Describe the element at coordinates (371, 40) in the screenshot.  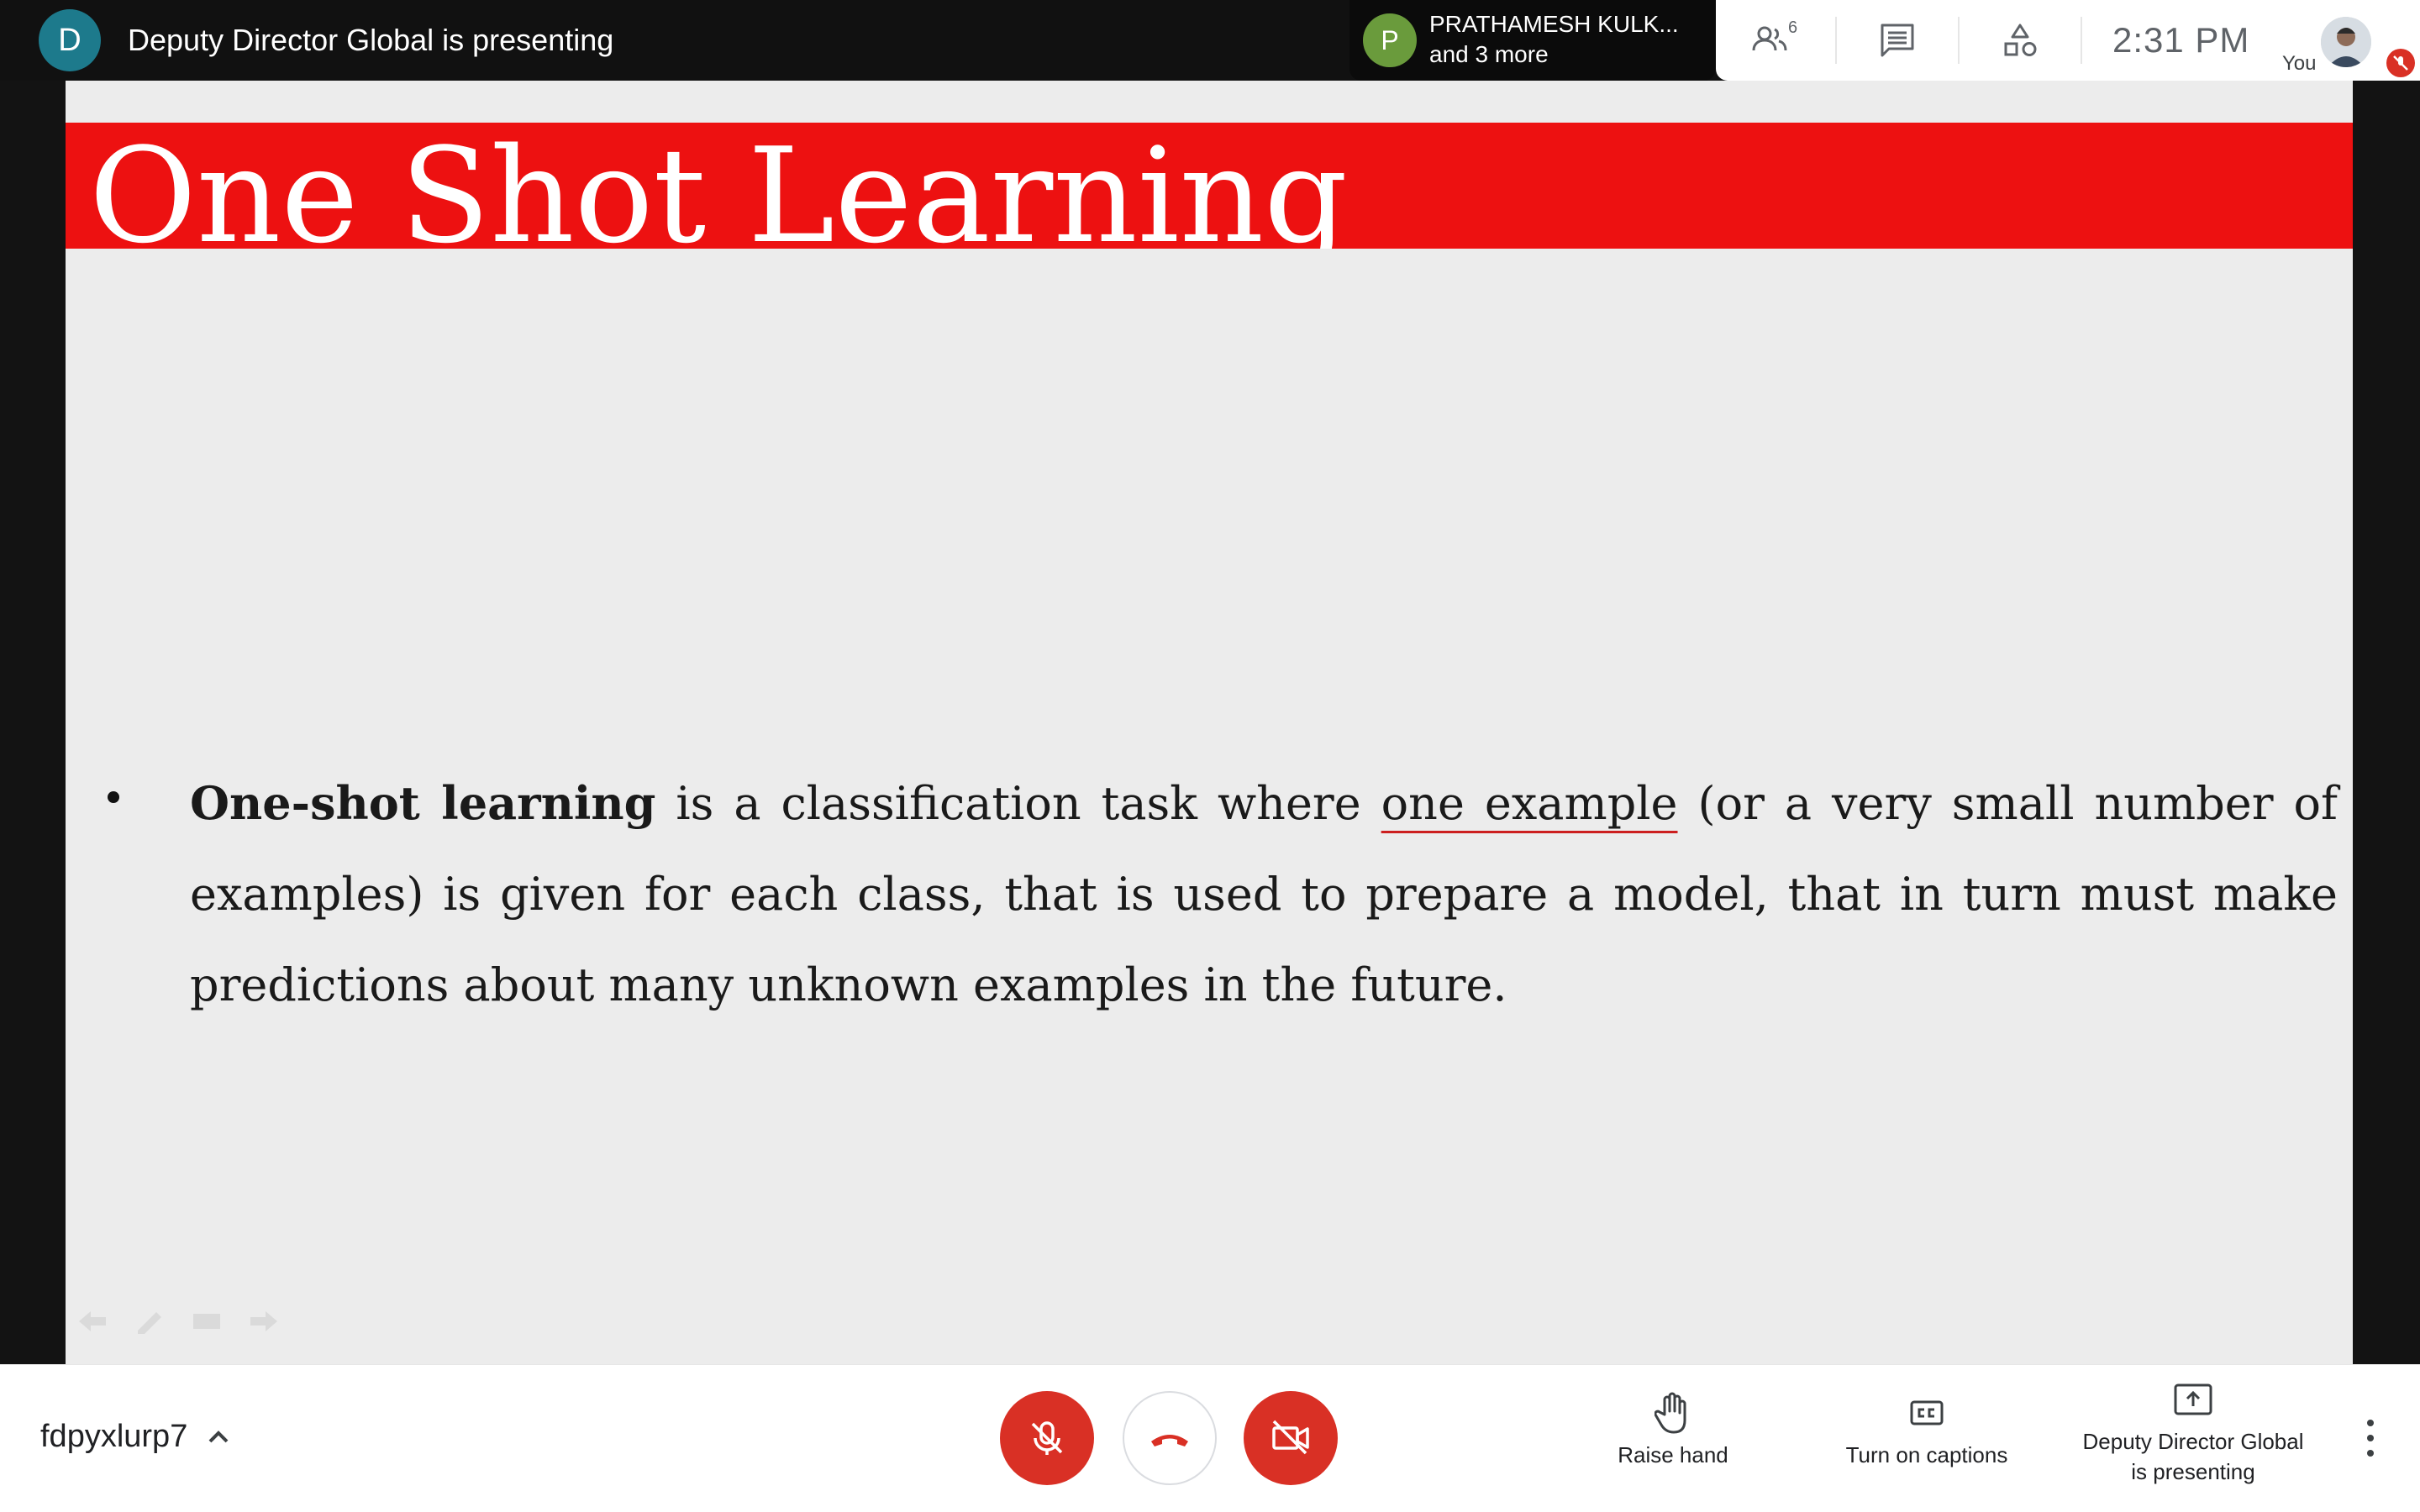
I see `presenter-status: Deputy Director Global is presenting` at that location.